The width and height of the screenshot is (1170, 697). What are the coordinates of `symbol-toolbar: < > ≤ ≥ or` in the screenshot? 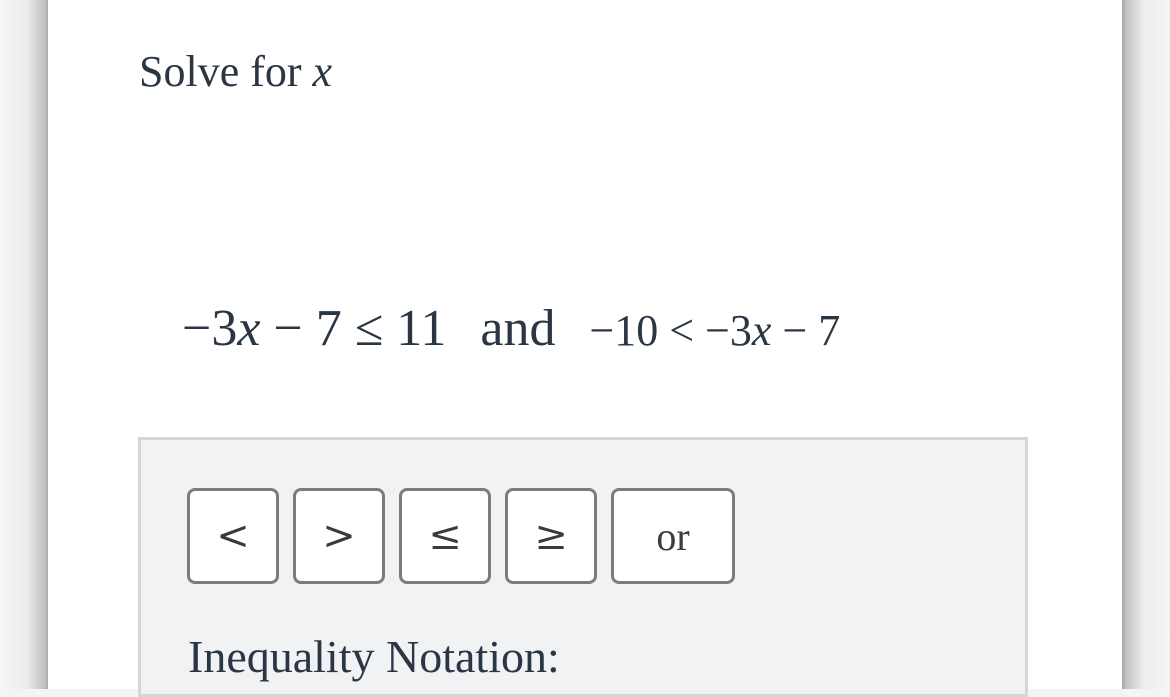 It's located at (461, 536).